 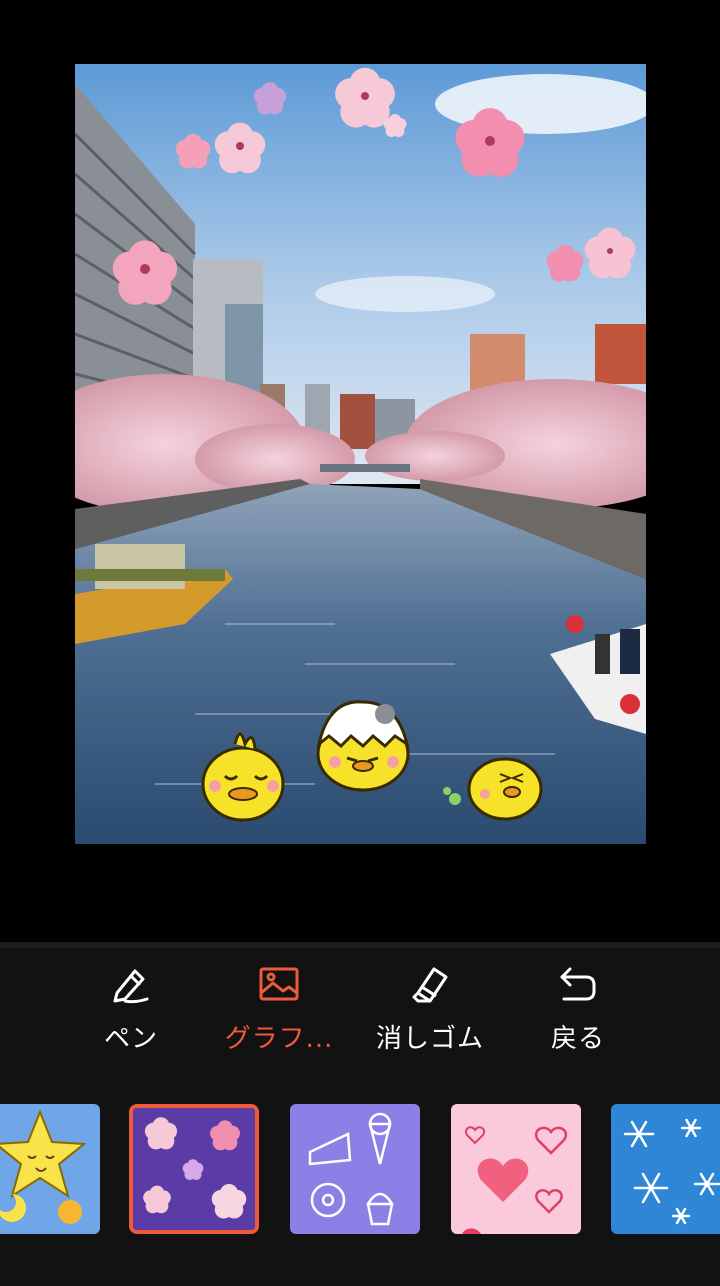 I want to click on pen-tool-button: ペン, so click(x=131, y=1007).